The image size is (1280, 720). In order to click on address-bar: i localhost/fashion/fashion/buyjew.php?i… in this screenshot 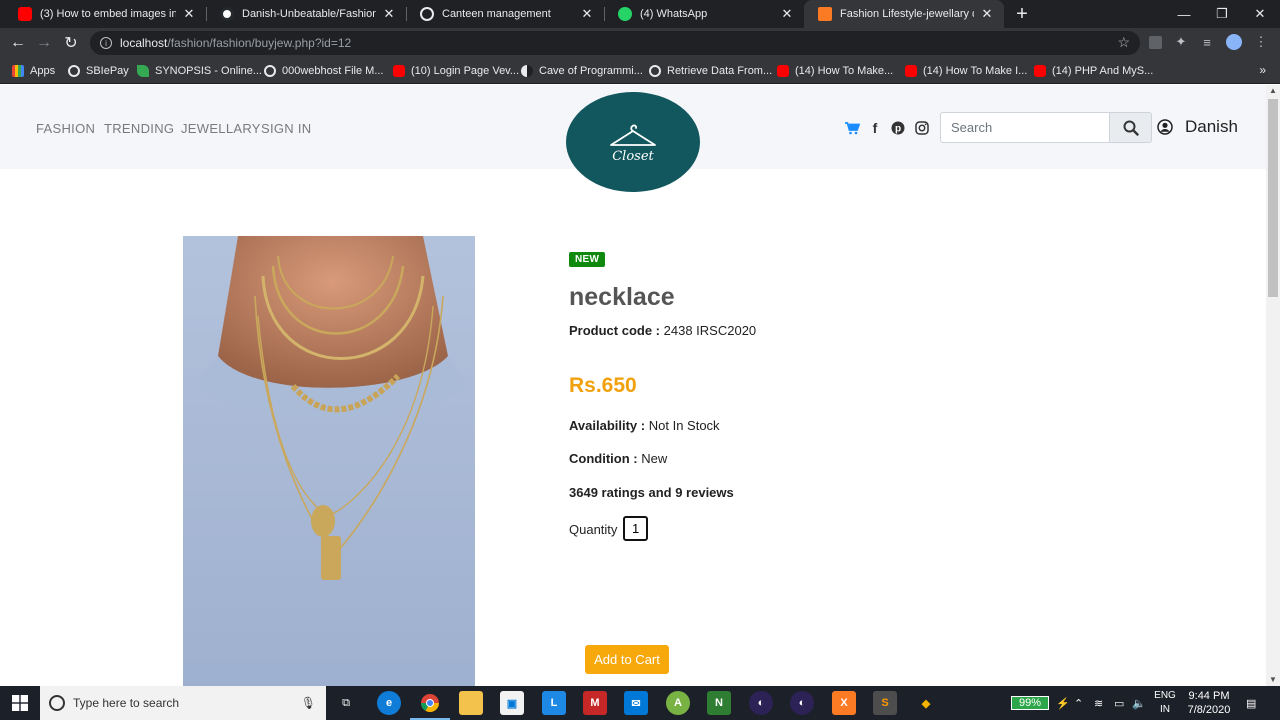, I will do `click(615, 43)`.